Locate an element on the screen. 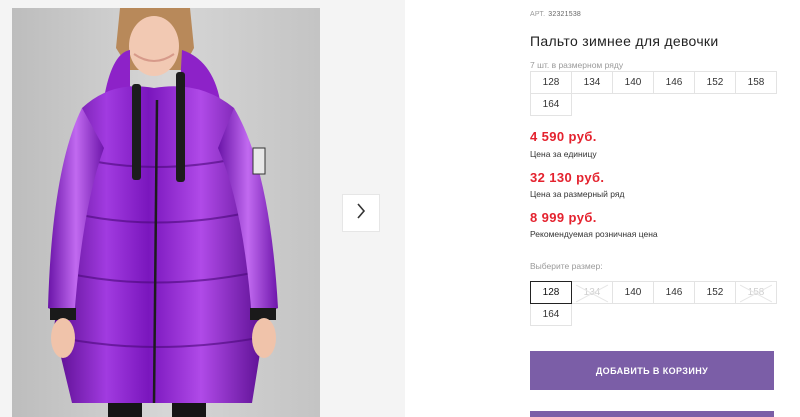 This screenshot has width=800, height=417. size-option-128: 128 is located at coordinates (551, 292).